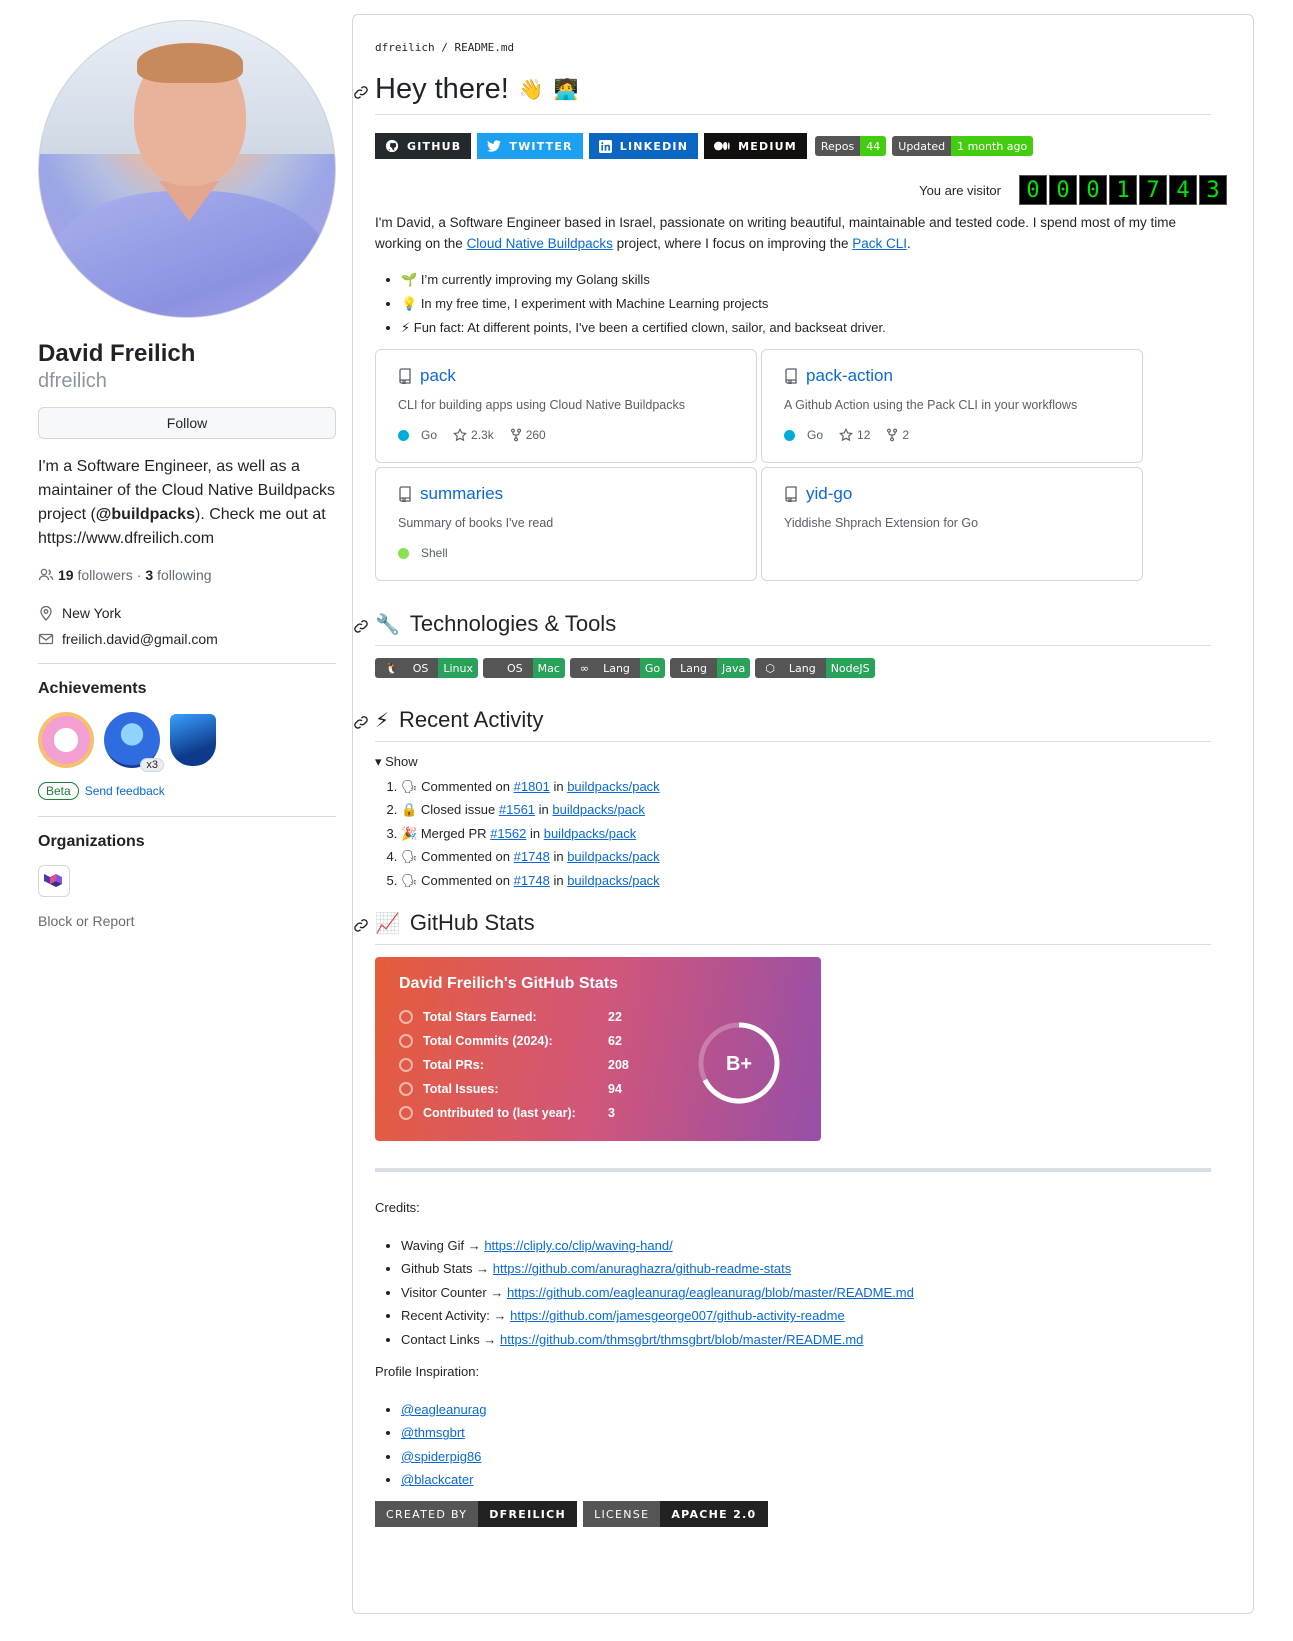 The width and height of the screenshot is (1293, 1641). Describe the element at coordinates (815, 668) in the screenshot. I see `tech-badge: ⬡ Lang NodeJS` at that location.